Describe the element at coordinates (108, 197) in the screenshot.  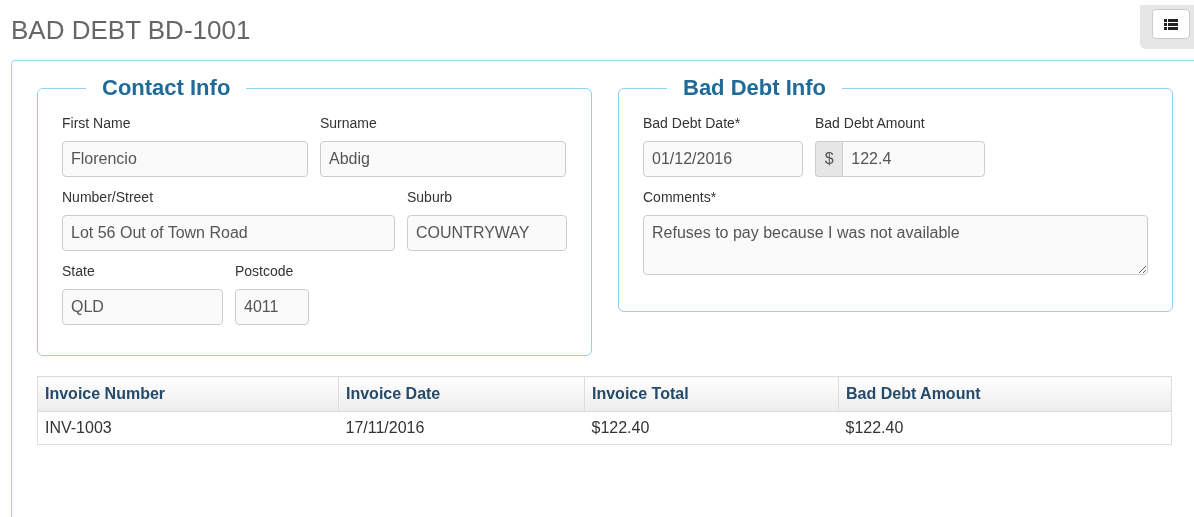
I see `field-label: Number/Street` at that location.